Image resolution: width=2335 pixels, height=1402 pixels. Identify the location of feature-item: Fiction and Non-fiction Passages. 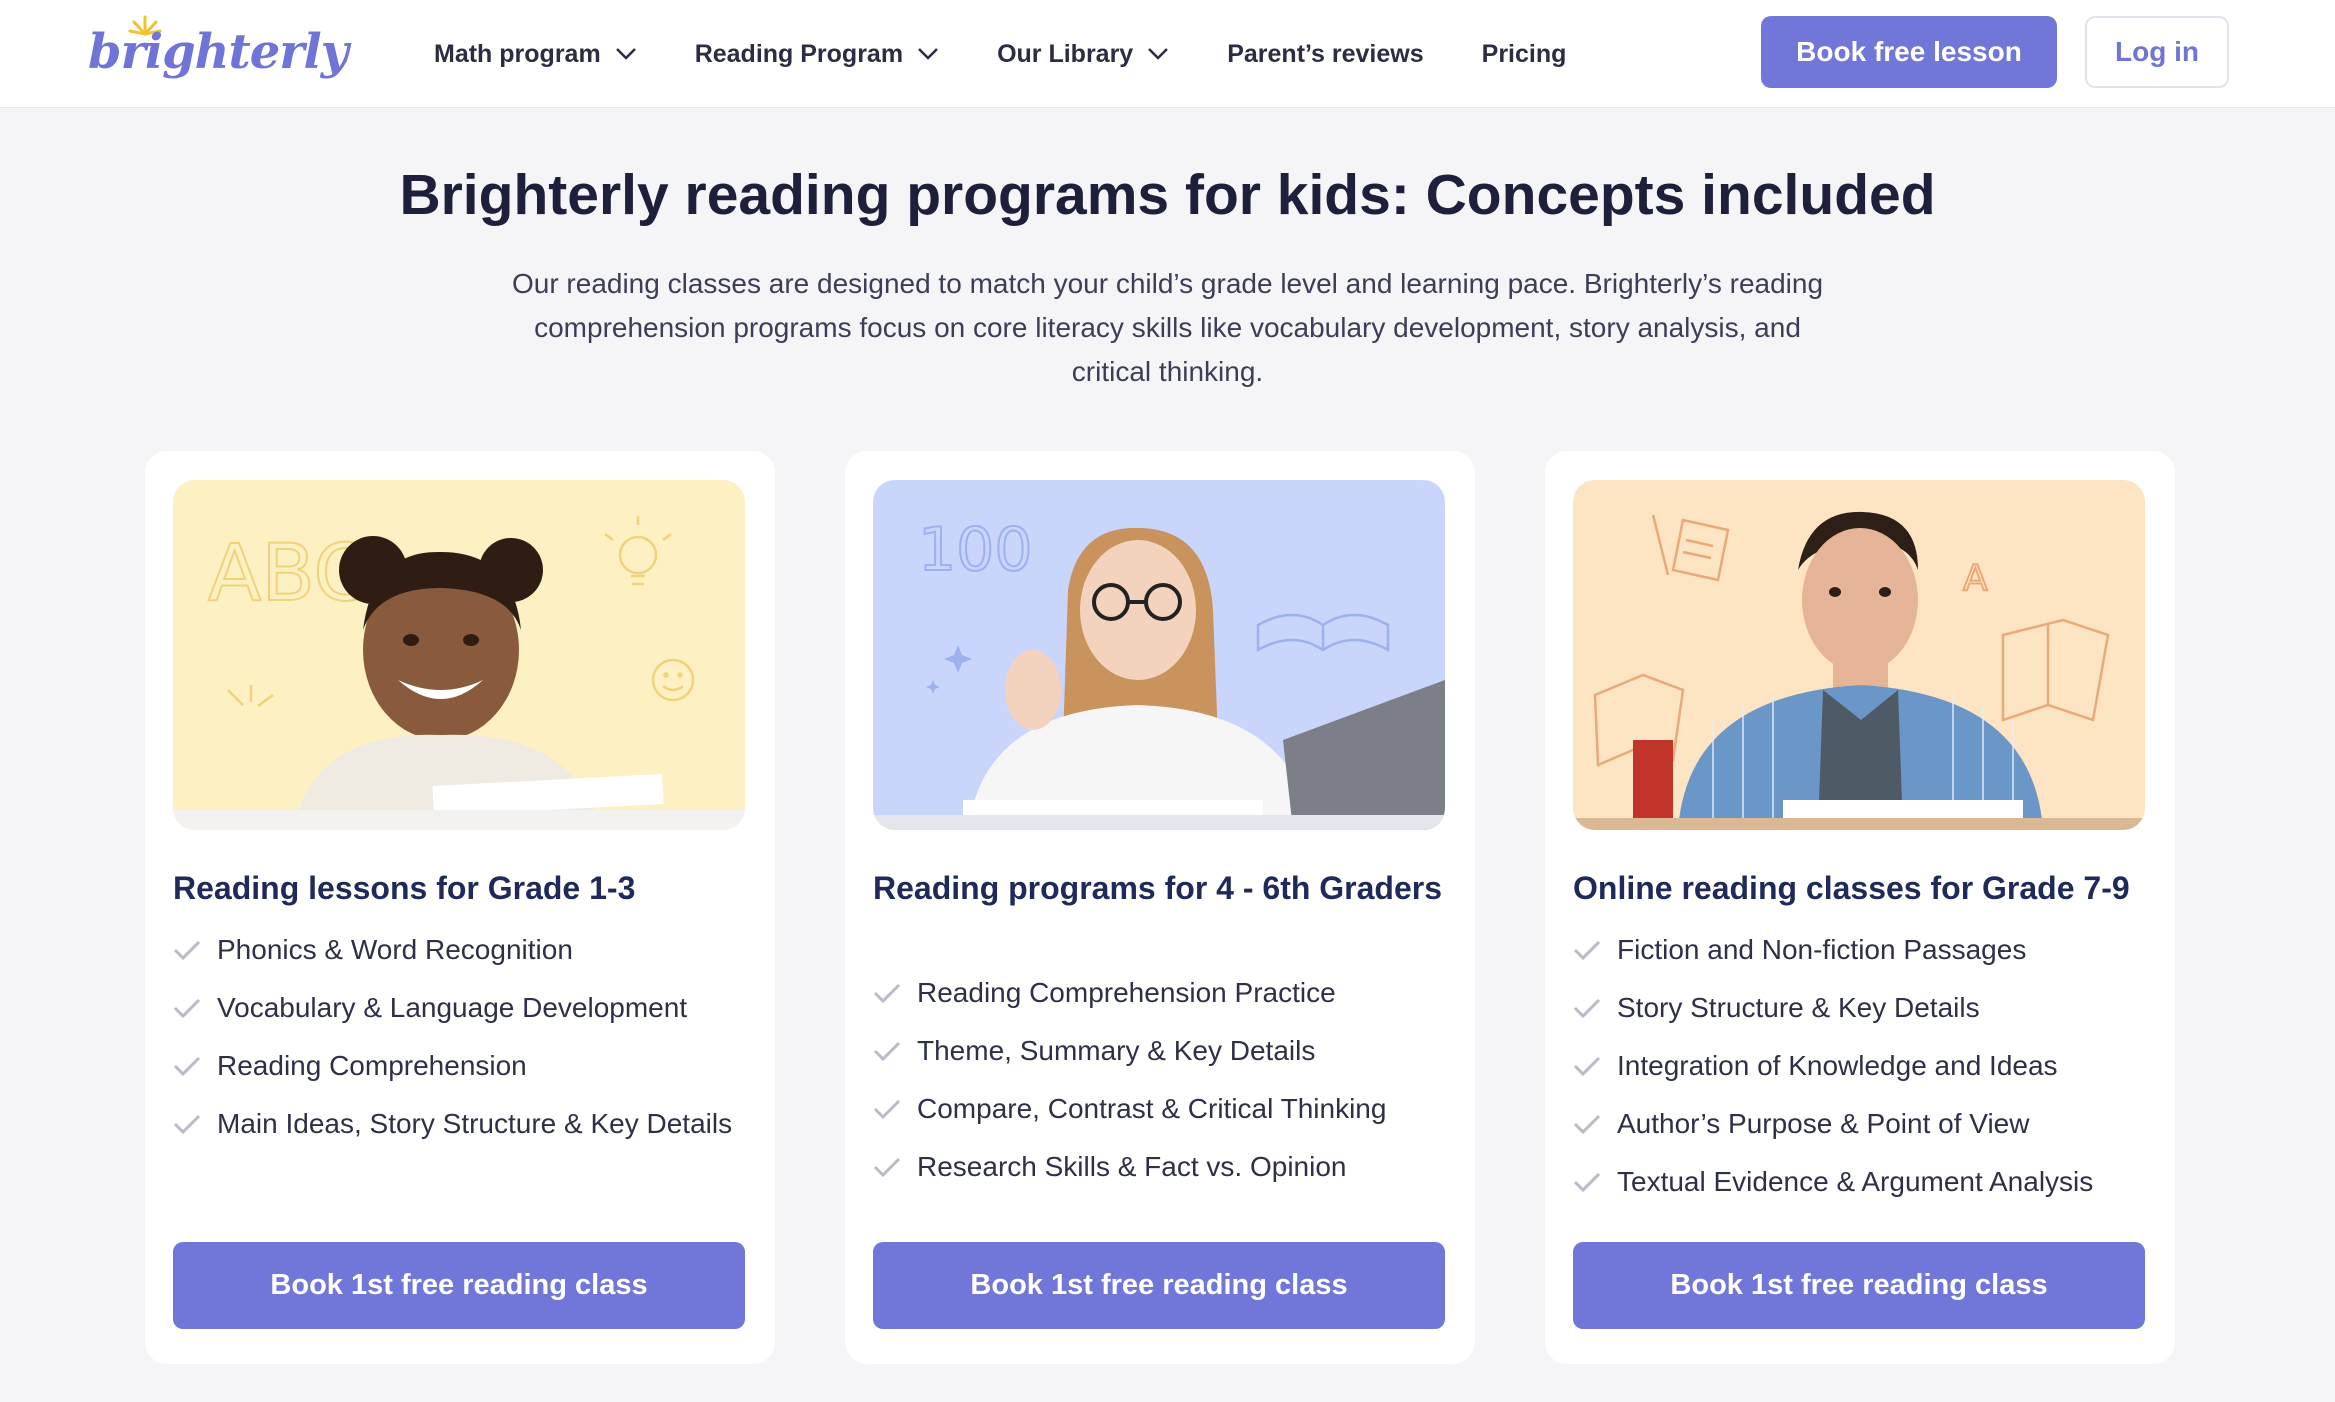
(1859, 949).